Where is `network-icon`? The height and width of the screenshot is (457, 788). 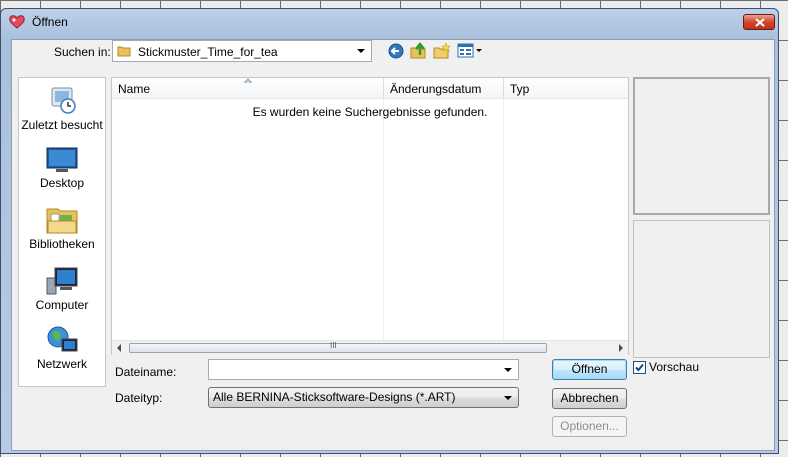 network-icon is located at coordinates (62, 339).